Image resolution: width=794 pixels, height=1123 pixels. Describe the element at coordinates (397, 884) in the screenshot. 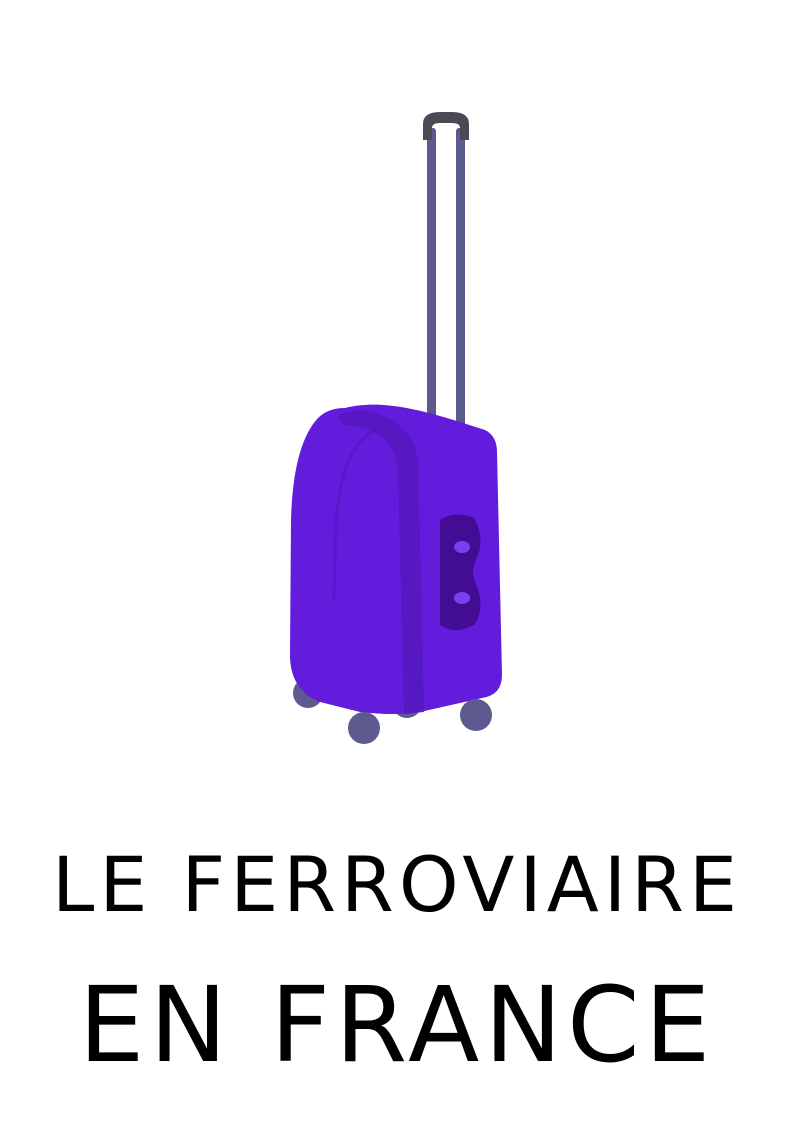

I see `title-line-1: LE FERROVIAIRE` at that location.